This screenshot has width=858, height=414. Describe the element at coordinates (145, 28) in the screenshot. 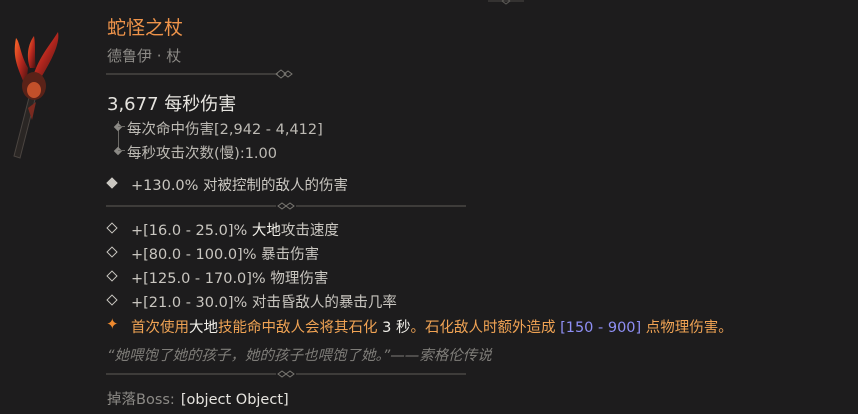

I see `item-name: 蛇怪之杖` at that location.